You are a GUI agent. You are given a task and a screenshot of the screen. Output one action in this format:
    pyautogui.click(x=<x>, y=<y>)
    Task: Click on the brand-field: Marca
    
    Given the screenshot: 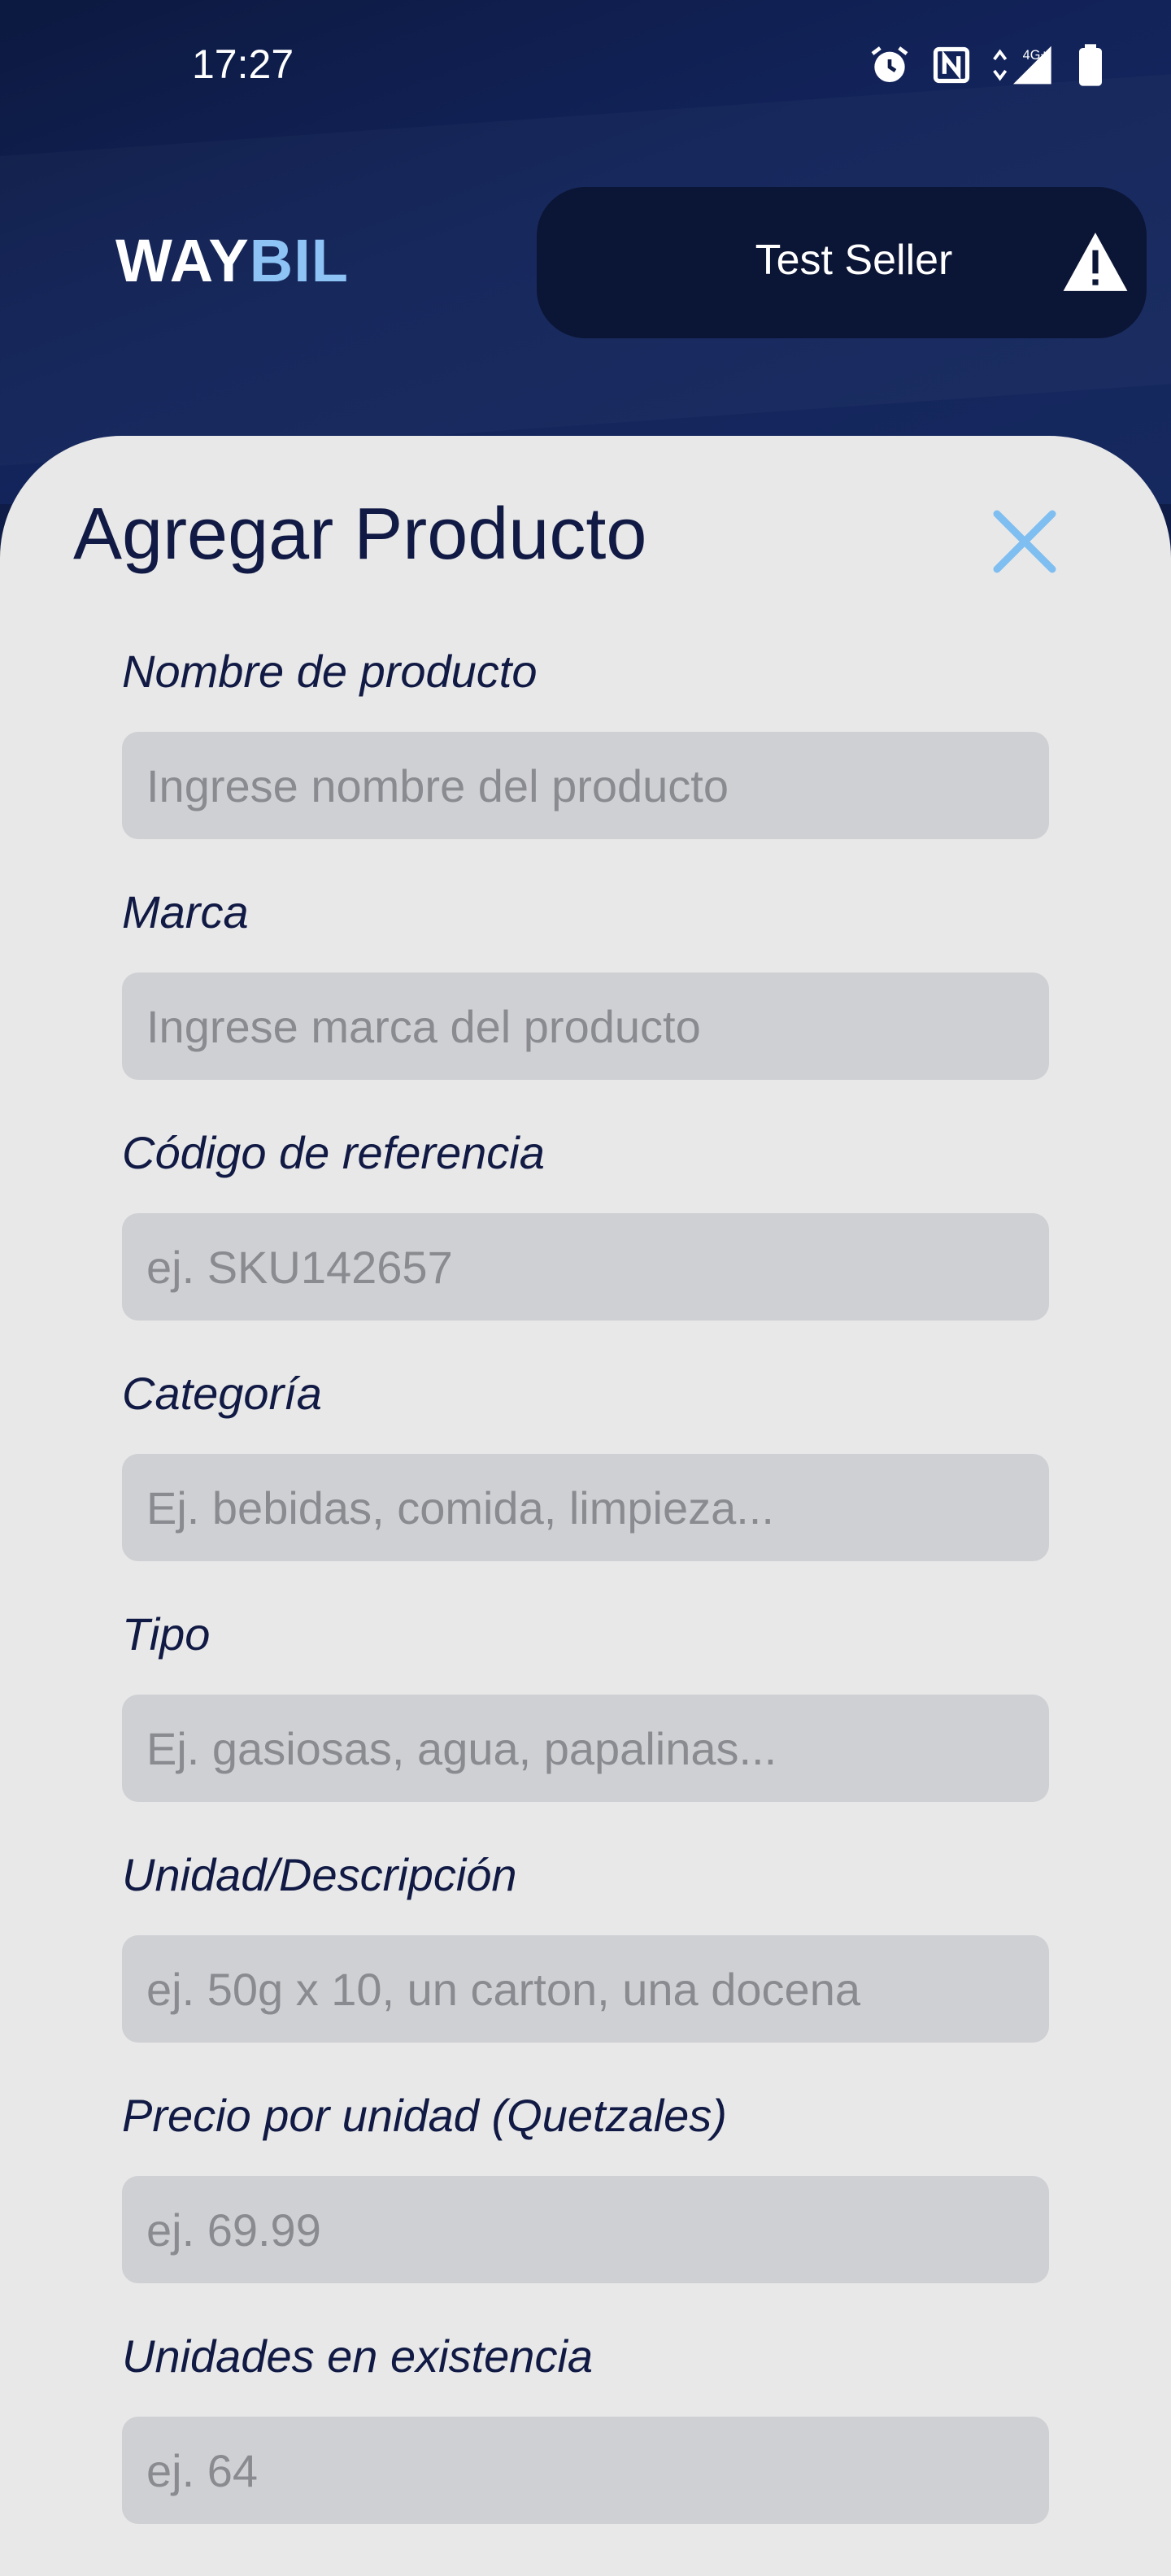 What is the action you would take?
    pyautogui.click(x=585, y=980)
    